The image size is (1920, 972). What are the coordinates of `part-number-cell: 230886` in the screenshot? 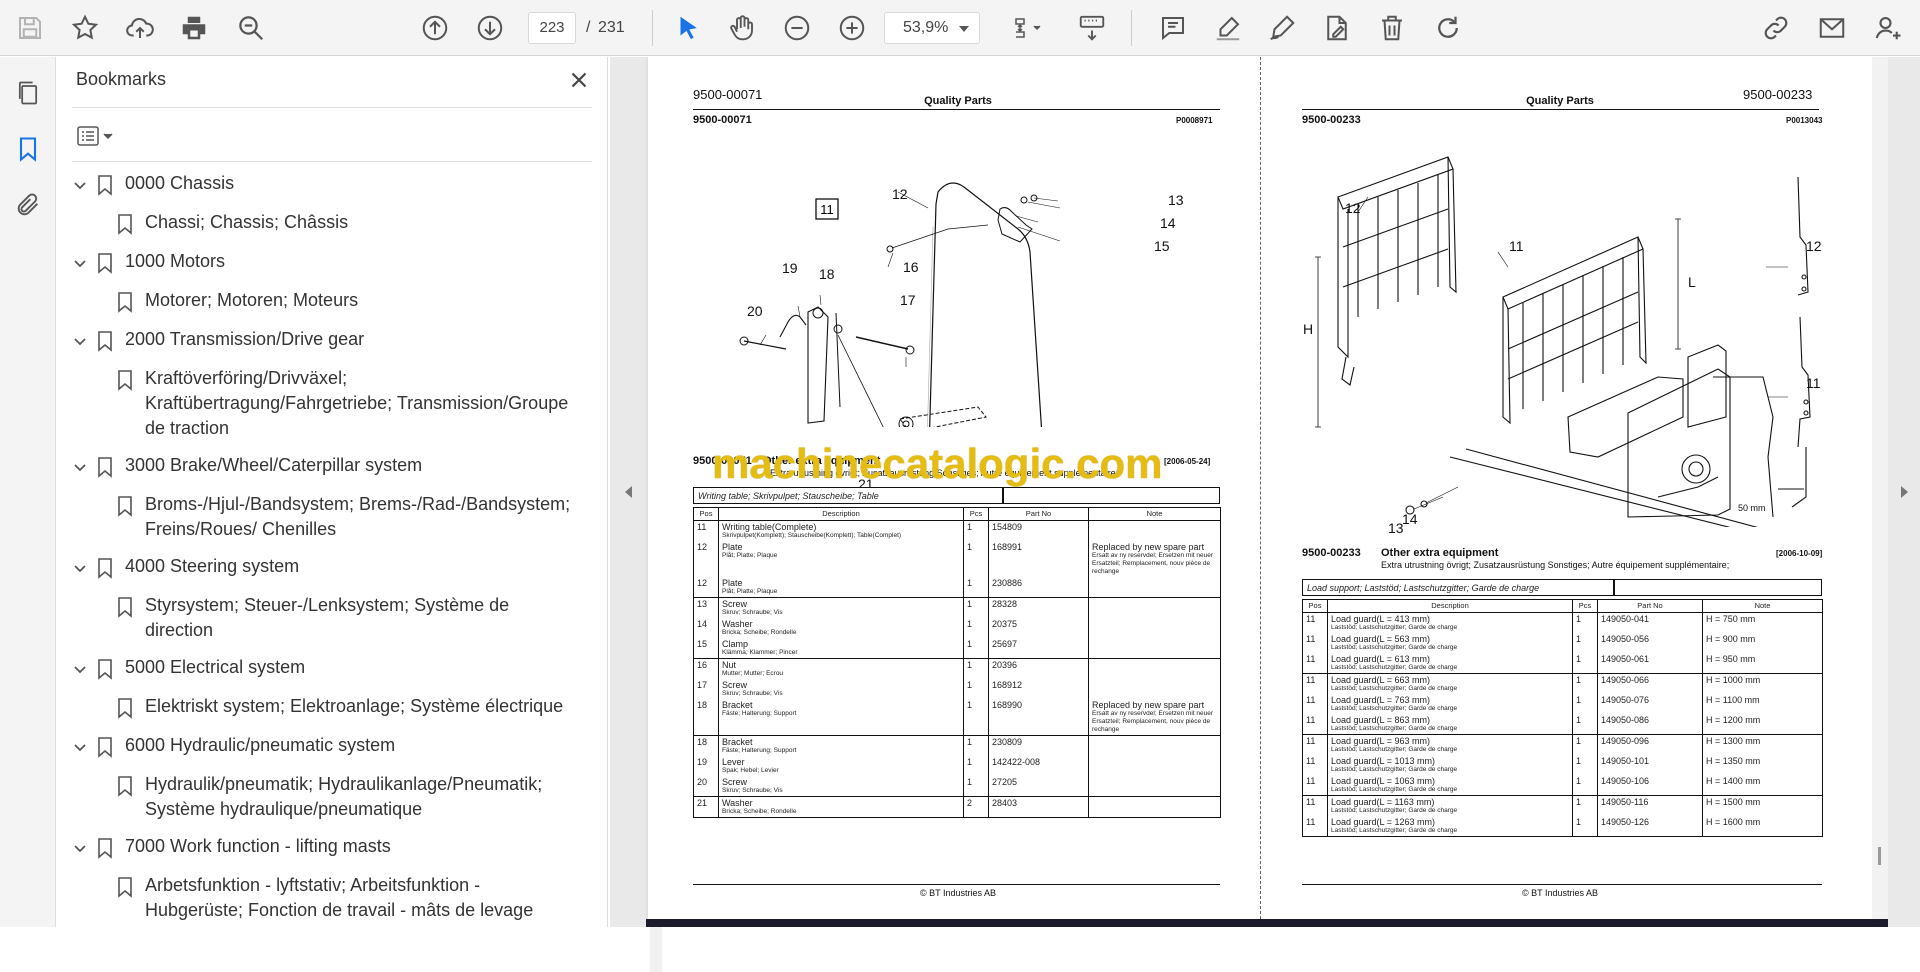 It's located at (1038, 587).